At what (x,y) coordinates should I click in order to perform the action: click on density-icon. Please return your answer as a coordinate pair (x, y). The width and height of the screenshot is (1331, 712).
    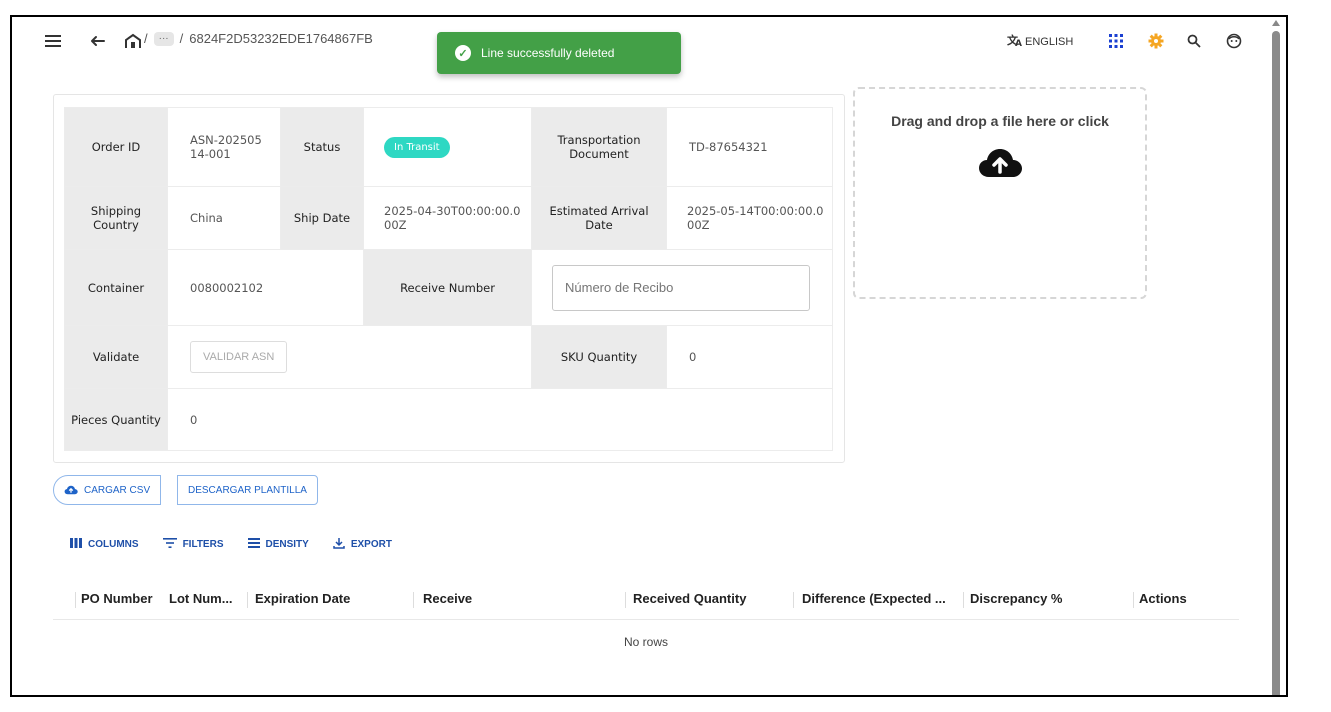
    Looking at the image, I should click on (253, 544).